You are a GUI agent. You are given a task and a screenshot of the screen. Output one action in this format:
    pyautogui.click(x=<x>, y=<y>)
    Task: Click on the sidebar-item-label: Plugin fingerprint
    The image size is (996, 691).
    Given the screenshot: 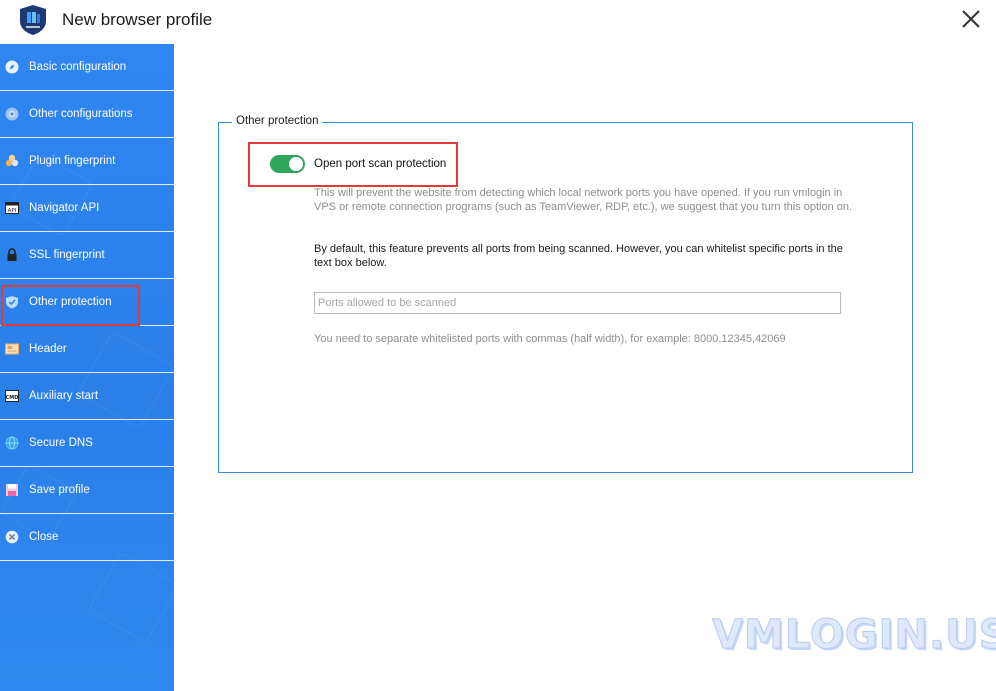 What is the action you would take?
    pyautogui.click(x=72, y=161)
    